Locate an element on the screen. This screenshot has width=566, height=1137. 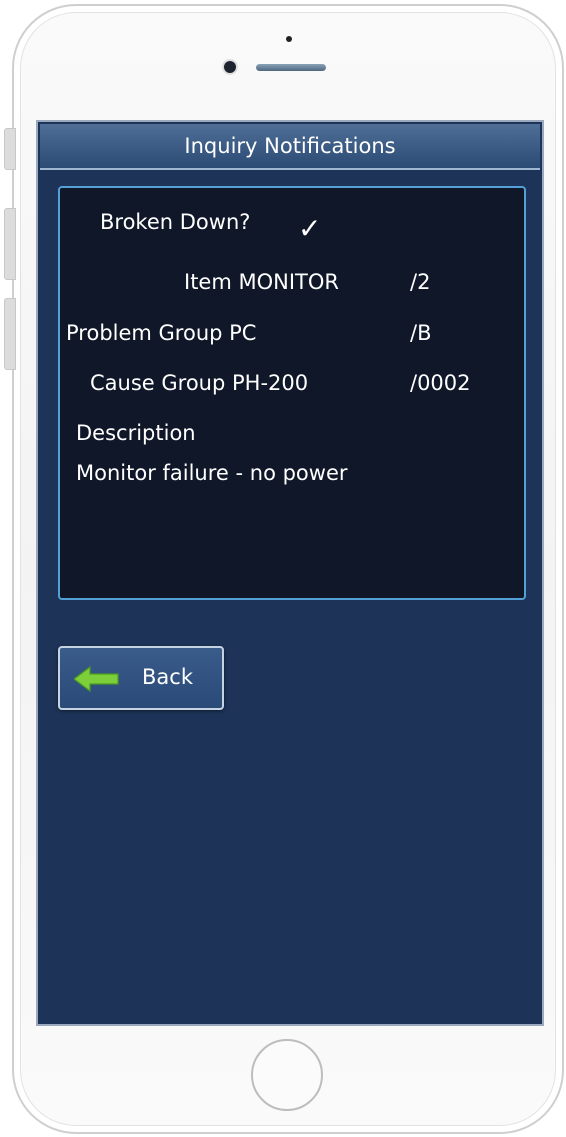
back-button-label: Back is located at coordinates (167, 677).